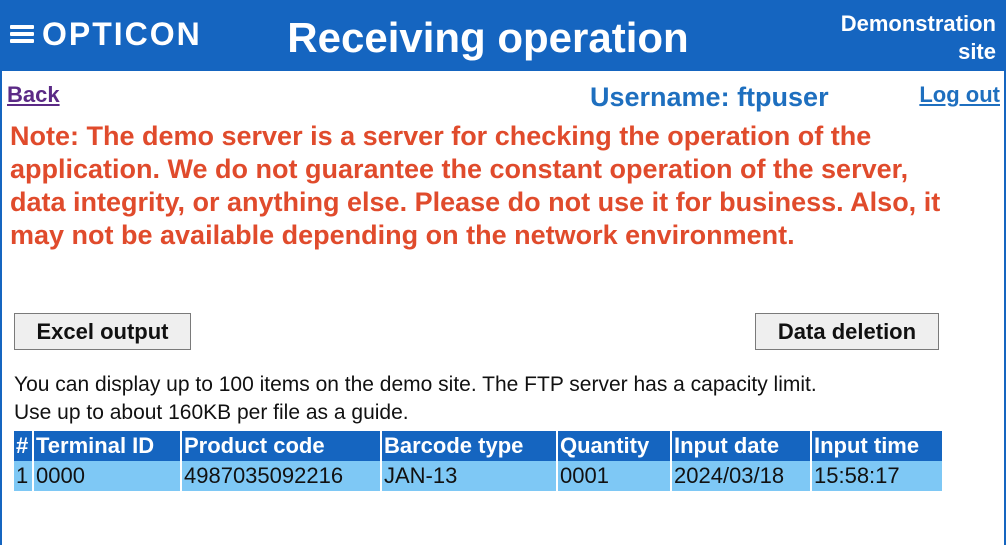 The width and height of the screenshot is (1006, 545). Describe the element at coordinates (23, 446) in the screenshot. I see `column-header-index: #` at that location.